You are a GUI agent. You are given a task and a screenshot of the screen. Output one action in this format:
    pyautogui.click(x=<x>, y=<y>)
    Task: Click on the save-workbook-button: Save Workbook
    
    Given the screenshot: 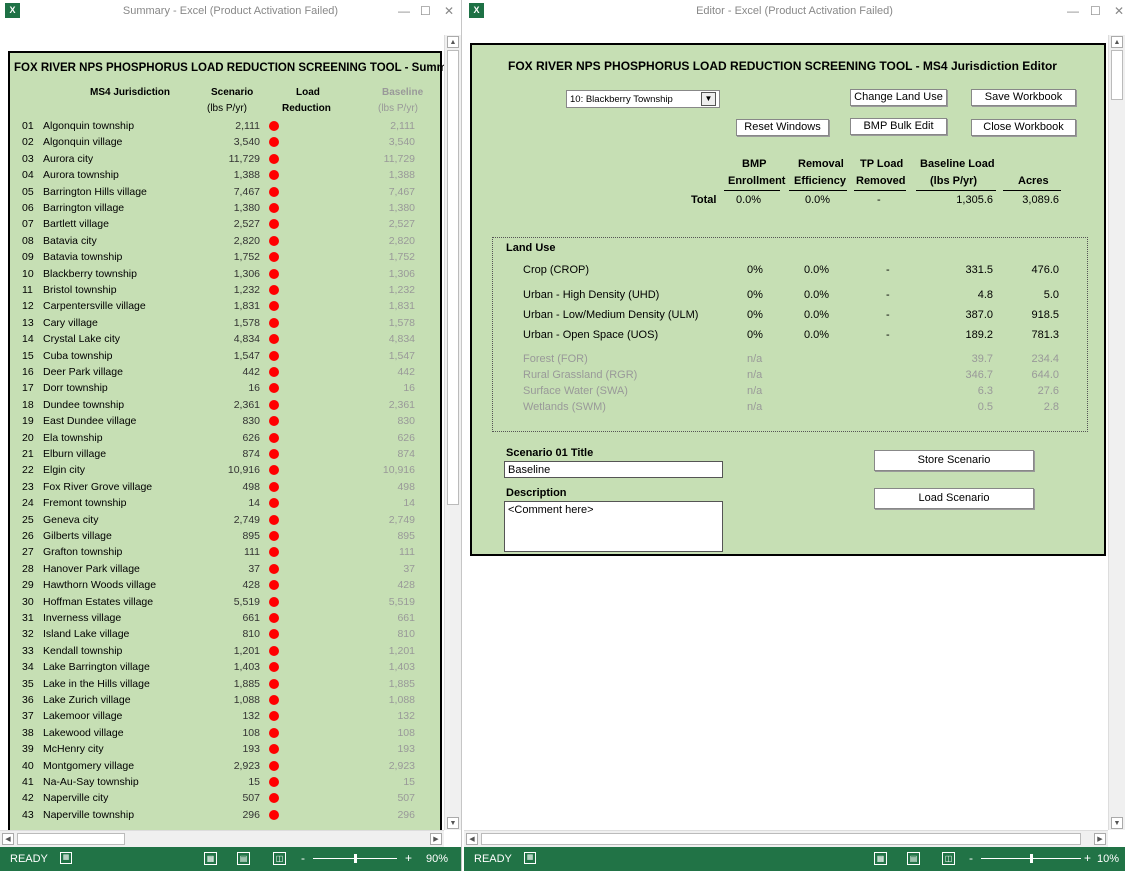 What is the action you would take?
    pyautogui.click(x=1023, y=97)
    